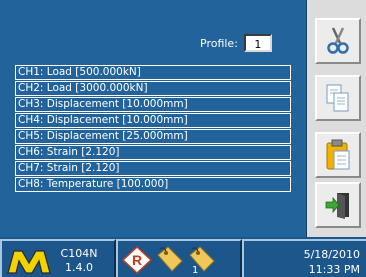  What do you see at coordinates (219, 43) in the screenshot?
I see `profile-label: Profile:` at bounding box center [219, 43].